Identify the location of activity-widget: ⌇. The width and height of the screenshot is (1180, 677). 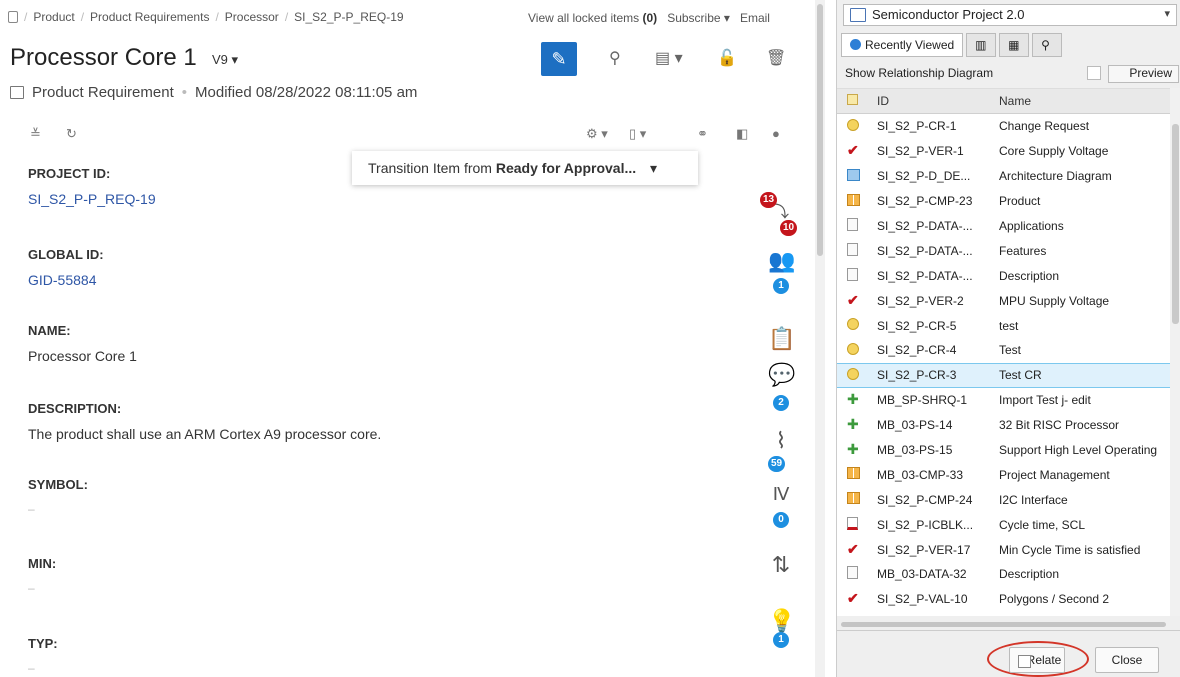
(781, 441).